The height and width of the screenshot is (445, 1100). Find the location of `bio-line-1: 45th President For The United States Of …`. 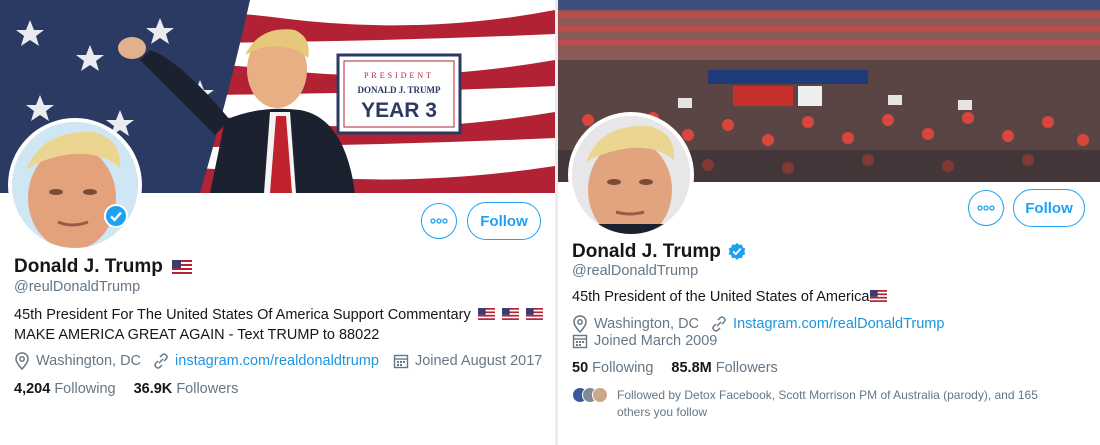

bio-line-1: 45th President For The United States Of … is located at coordinates (284, 315).